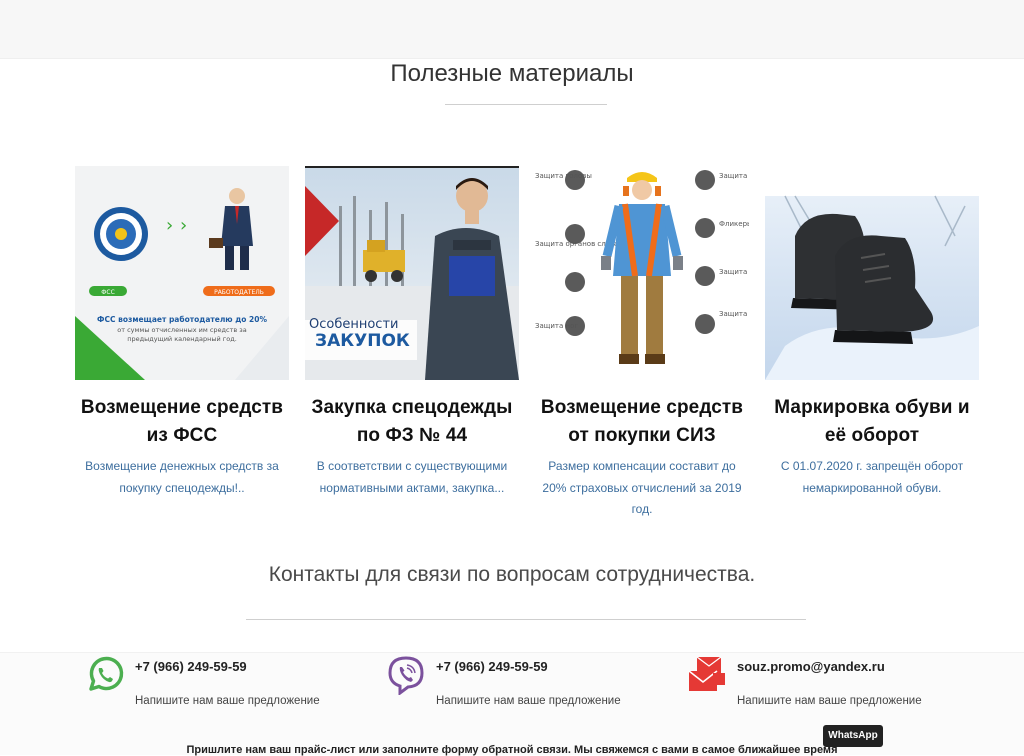  I want to click on materials-title-divider, so click(526, 104).